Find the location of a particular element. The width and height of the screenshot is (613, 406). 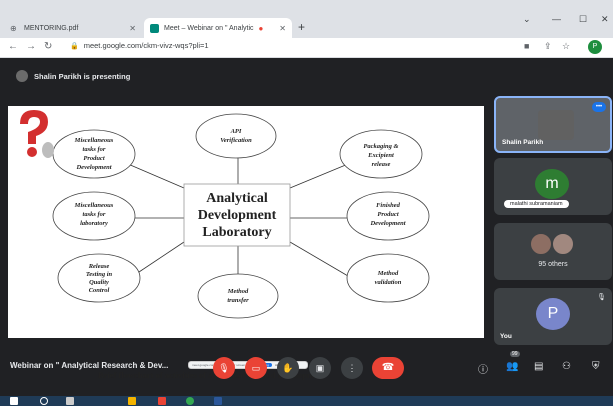

back-icon: ← is located at coordinates (13, 46).